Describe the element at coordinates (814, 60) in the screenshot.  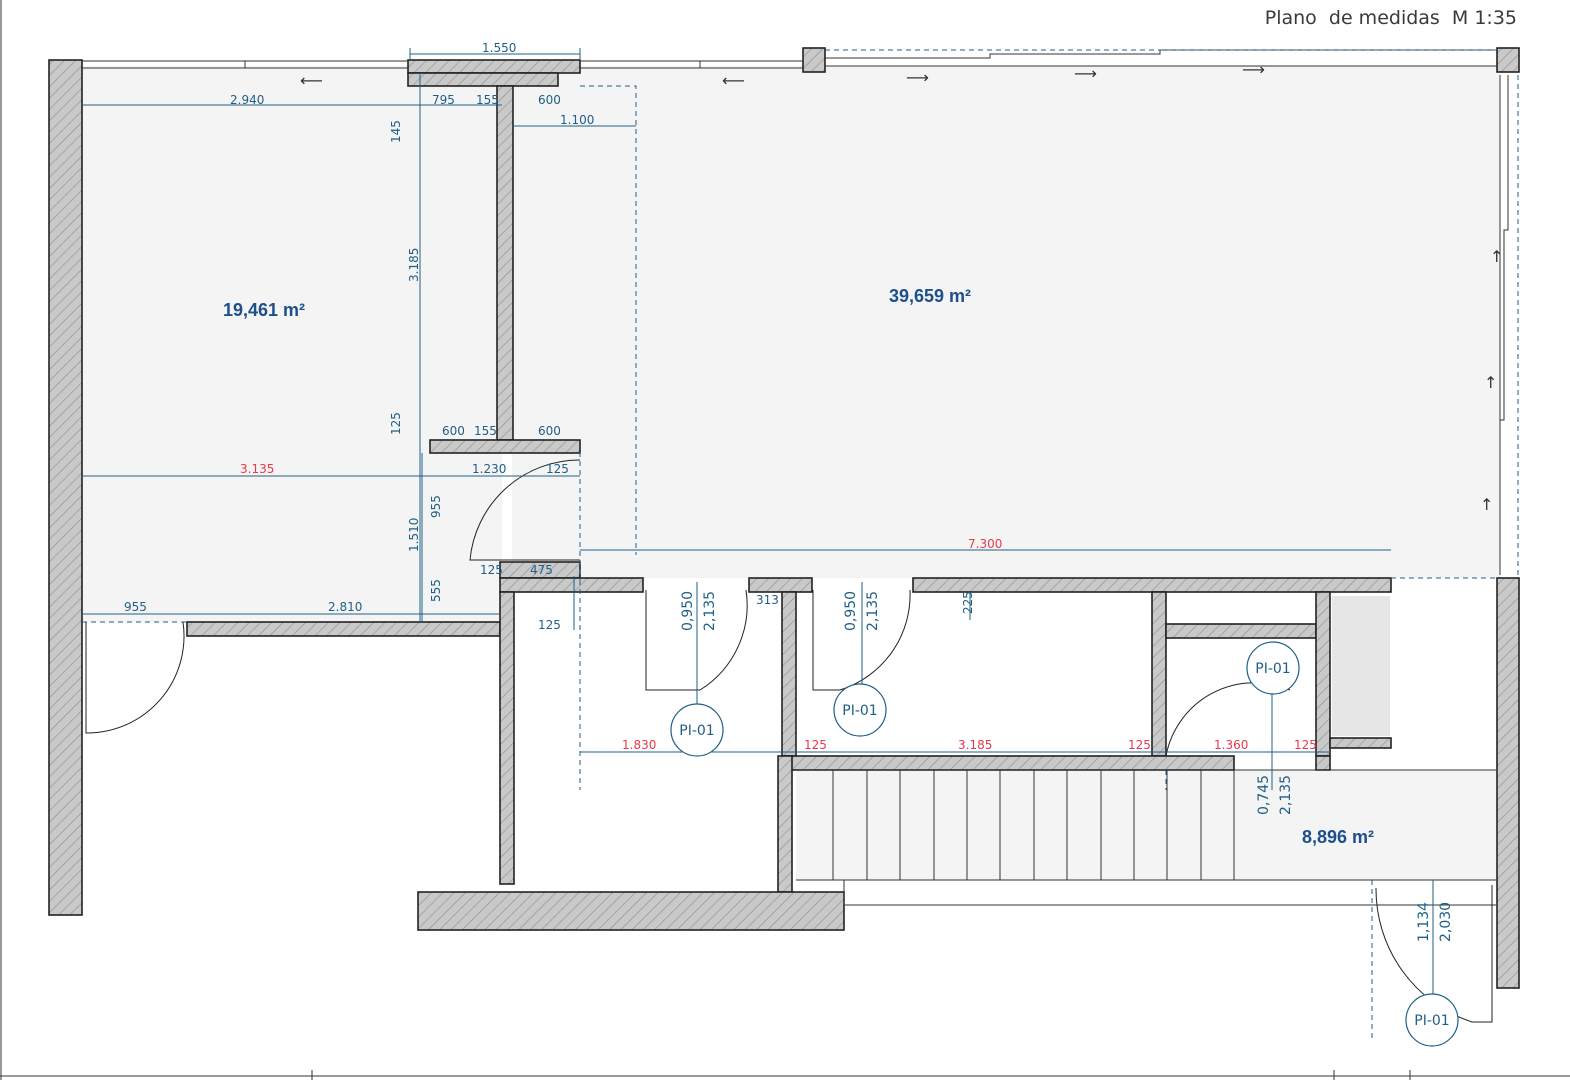
I see `wall-top-pillar-left` at that location.